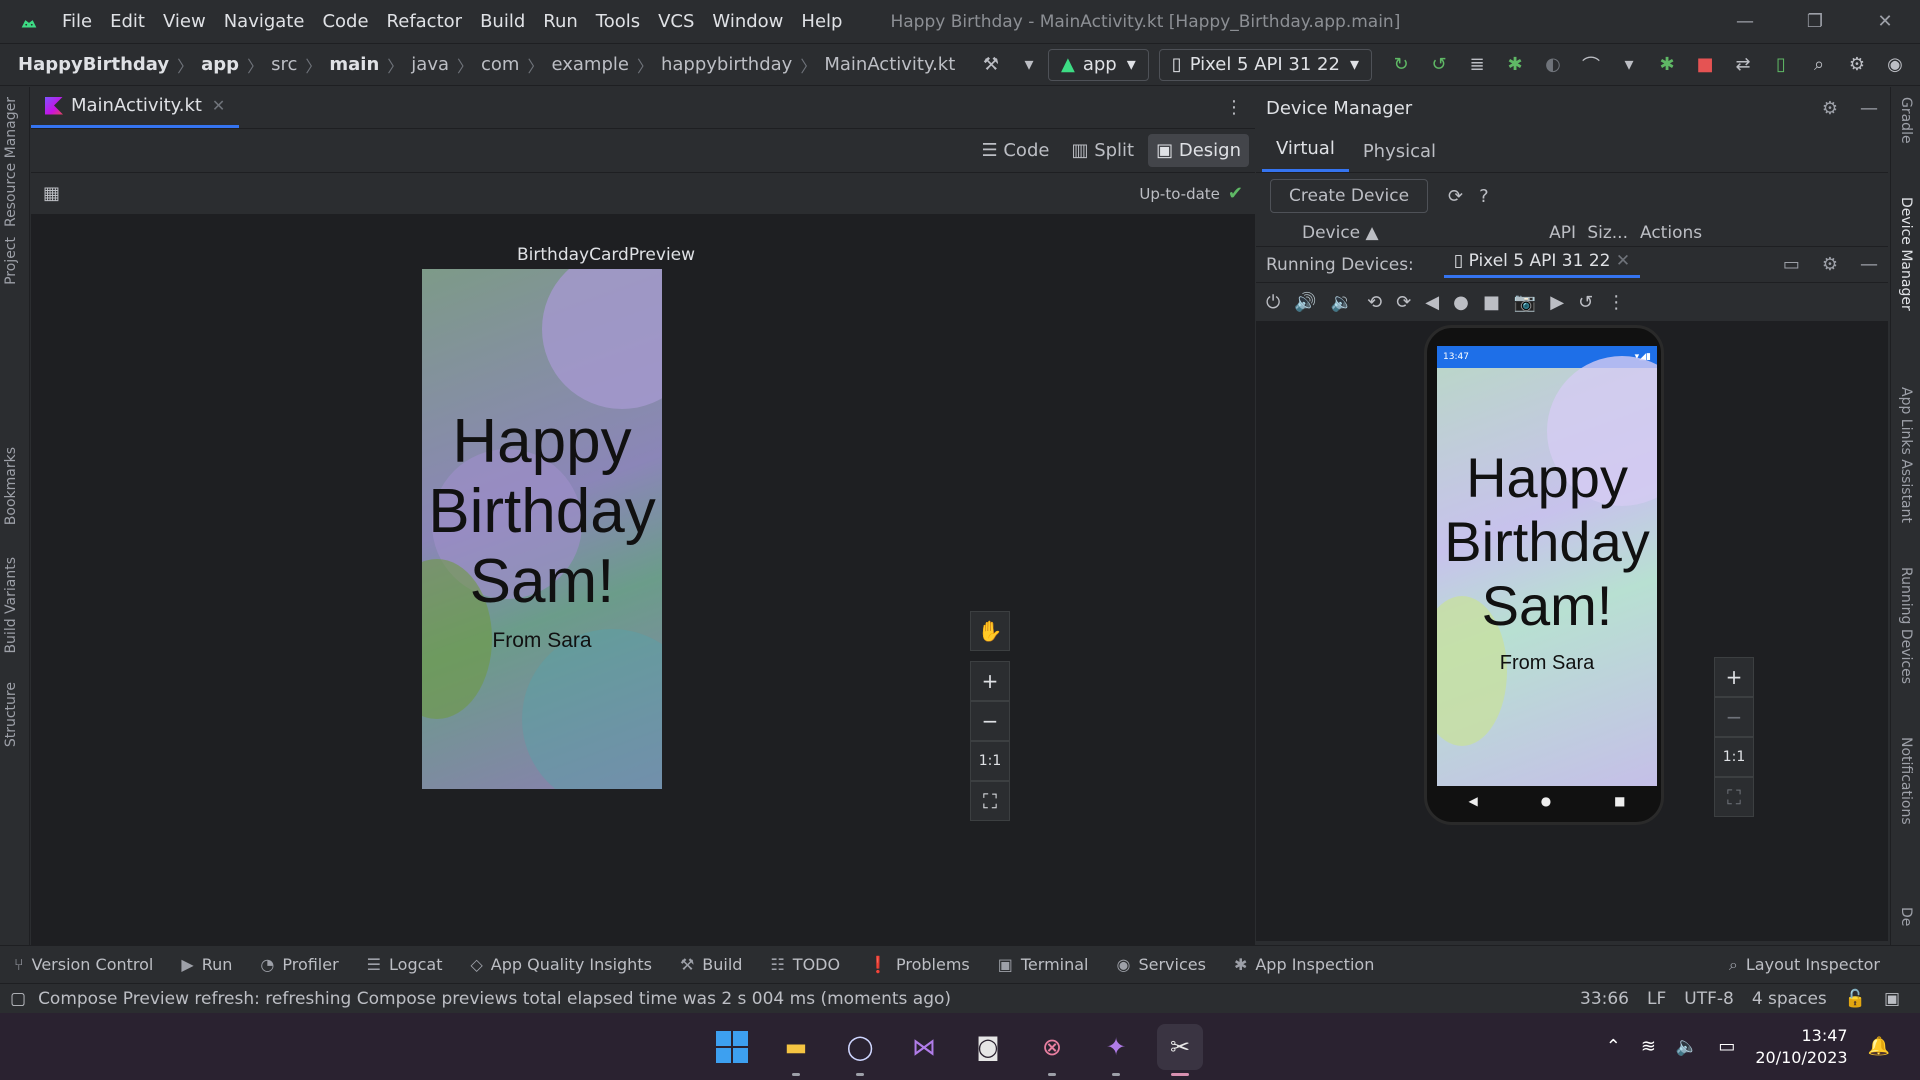 This screenshot has height=1080, width=1920. I want to click on search-icon: ⌕, so click(1819, 65).